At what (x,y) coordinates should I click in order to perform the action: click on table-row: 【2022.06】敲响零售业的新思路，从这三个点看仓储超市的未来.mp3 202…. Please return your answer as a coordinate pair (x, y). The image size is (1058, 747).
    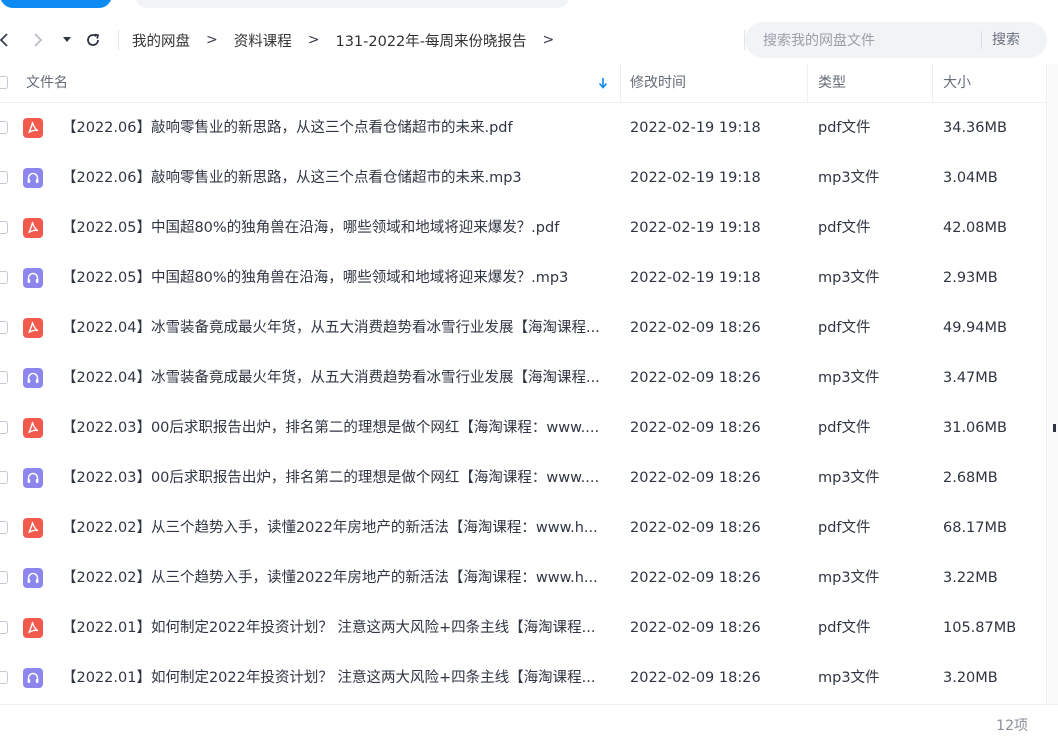
    Looking at the image, I should click on (523, 178).